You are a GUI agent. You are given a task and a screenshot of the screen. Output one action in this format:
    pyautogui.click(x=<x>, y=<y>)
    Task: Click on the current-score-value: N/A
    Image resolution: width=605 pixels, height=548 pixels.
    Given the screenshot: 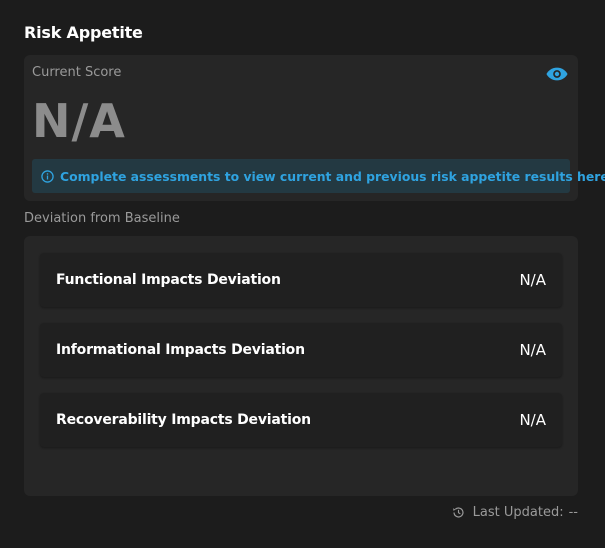 What is the action you would take?
    pyautogui.click(x=79, y=121)
    